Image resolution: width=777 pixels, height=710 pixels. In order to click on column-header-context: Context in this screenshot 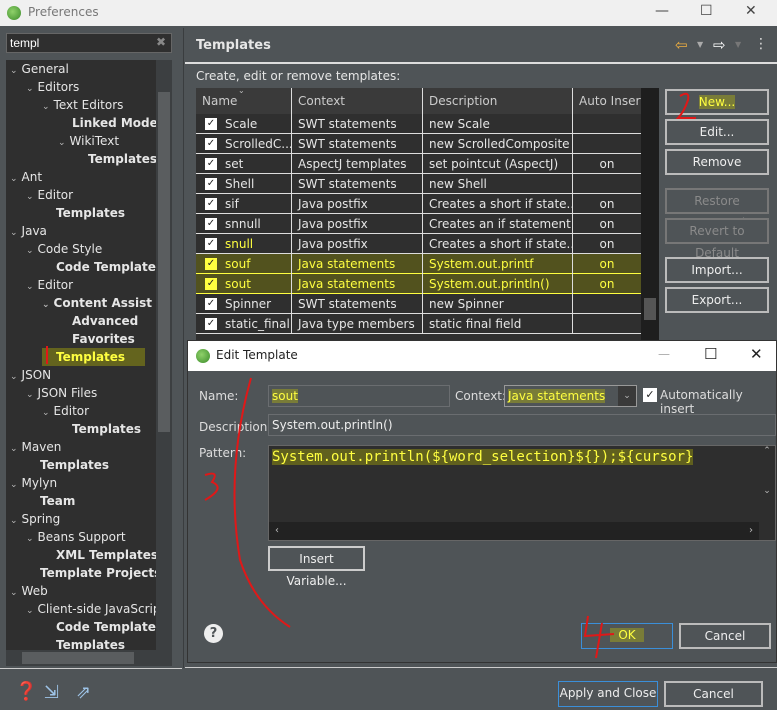, I will do `click(357, 101)`.